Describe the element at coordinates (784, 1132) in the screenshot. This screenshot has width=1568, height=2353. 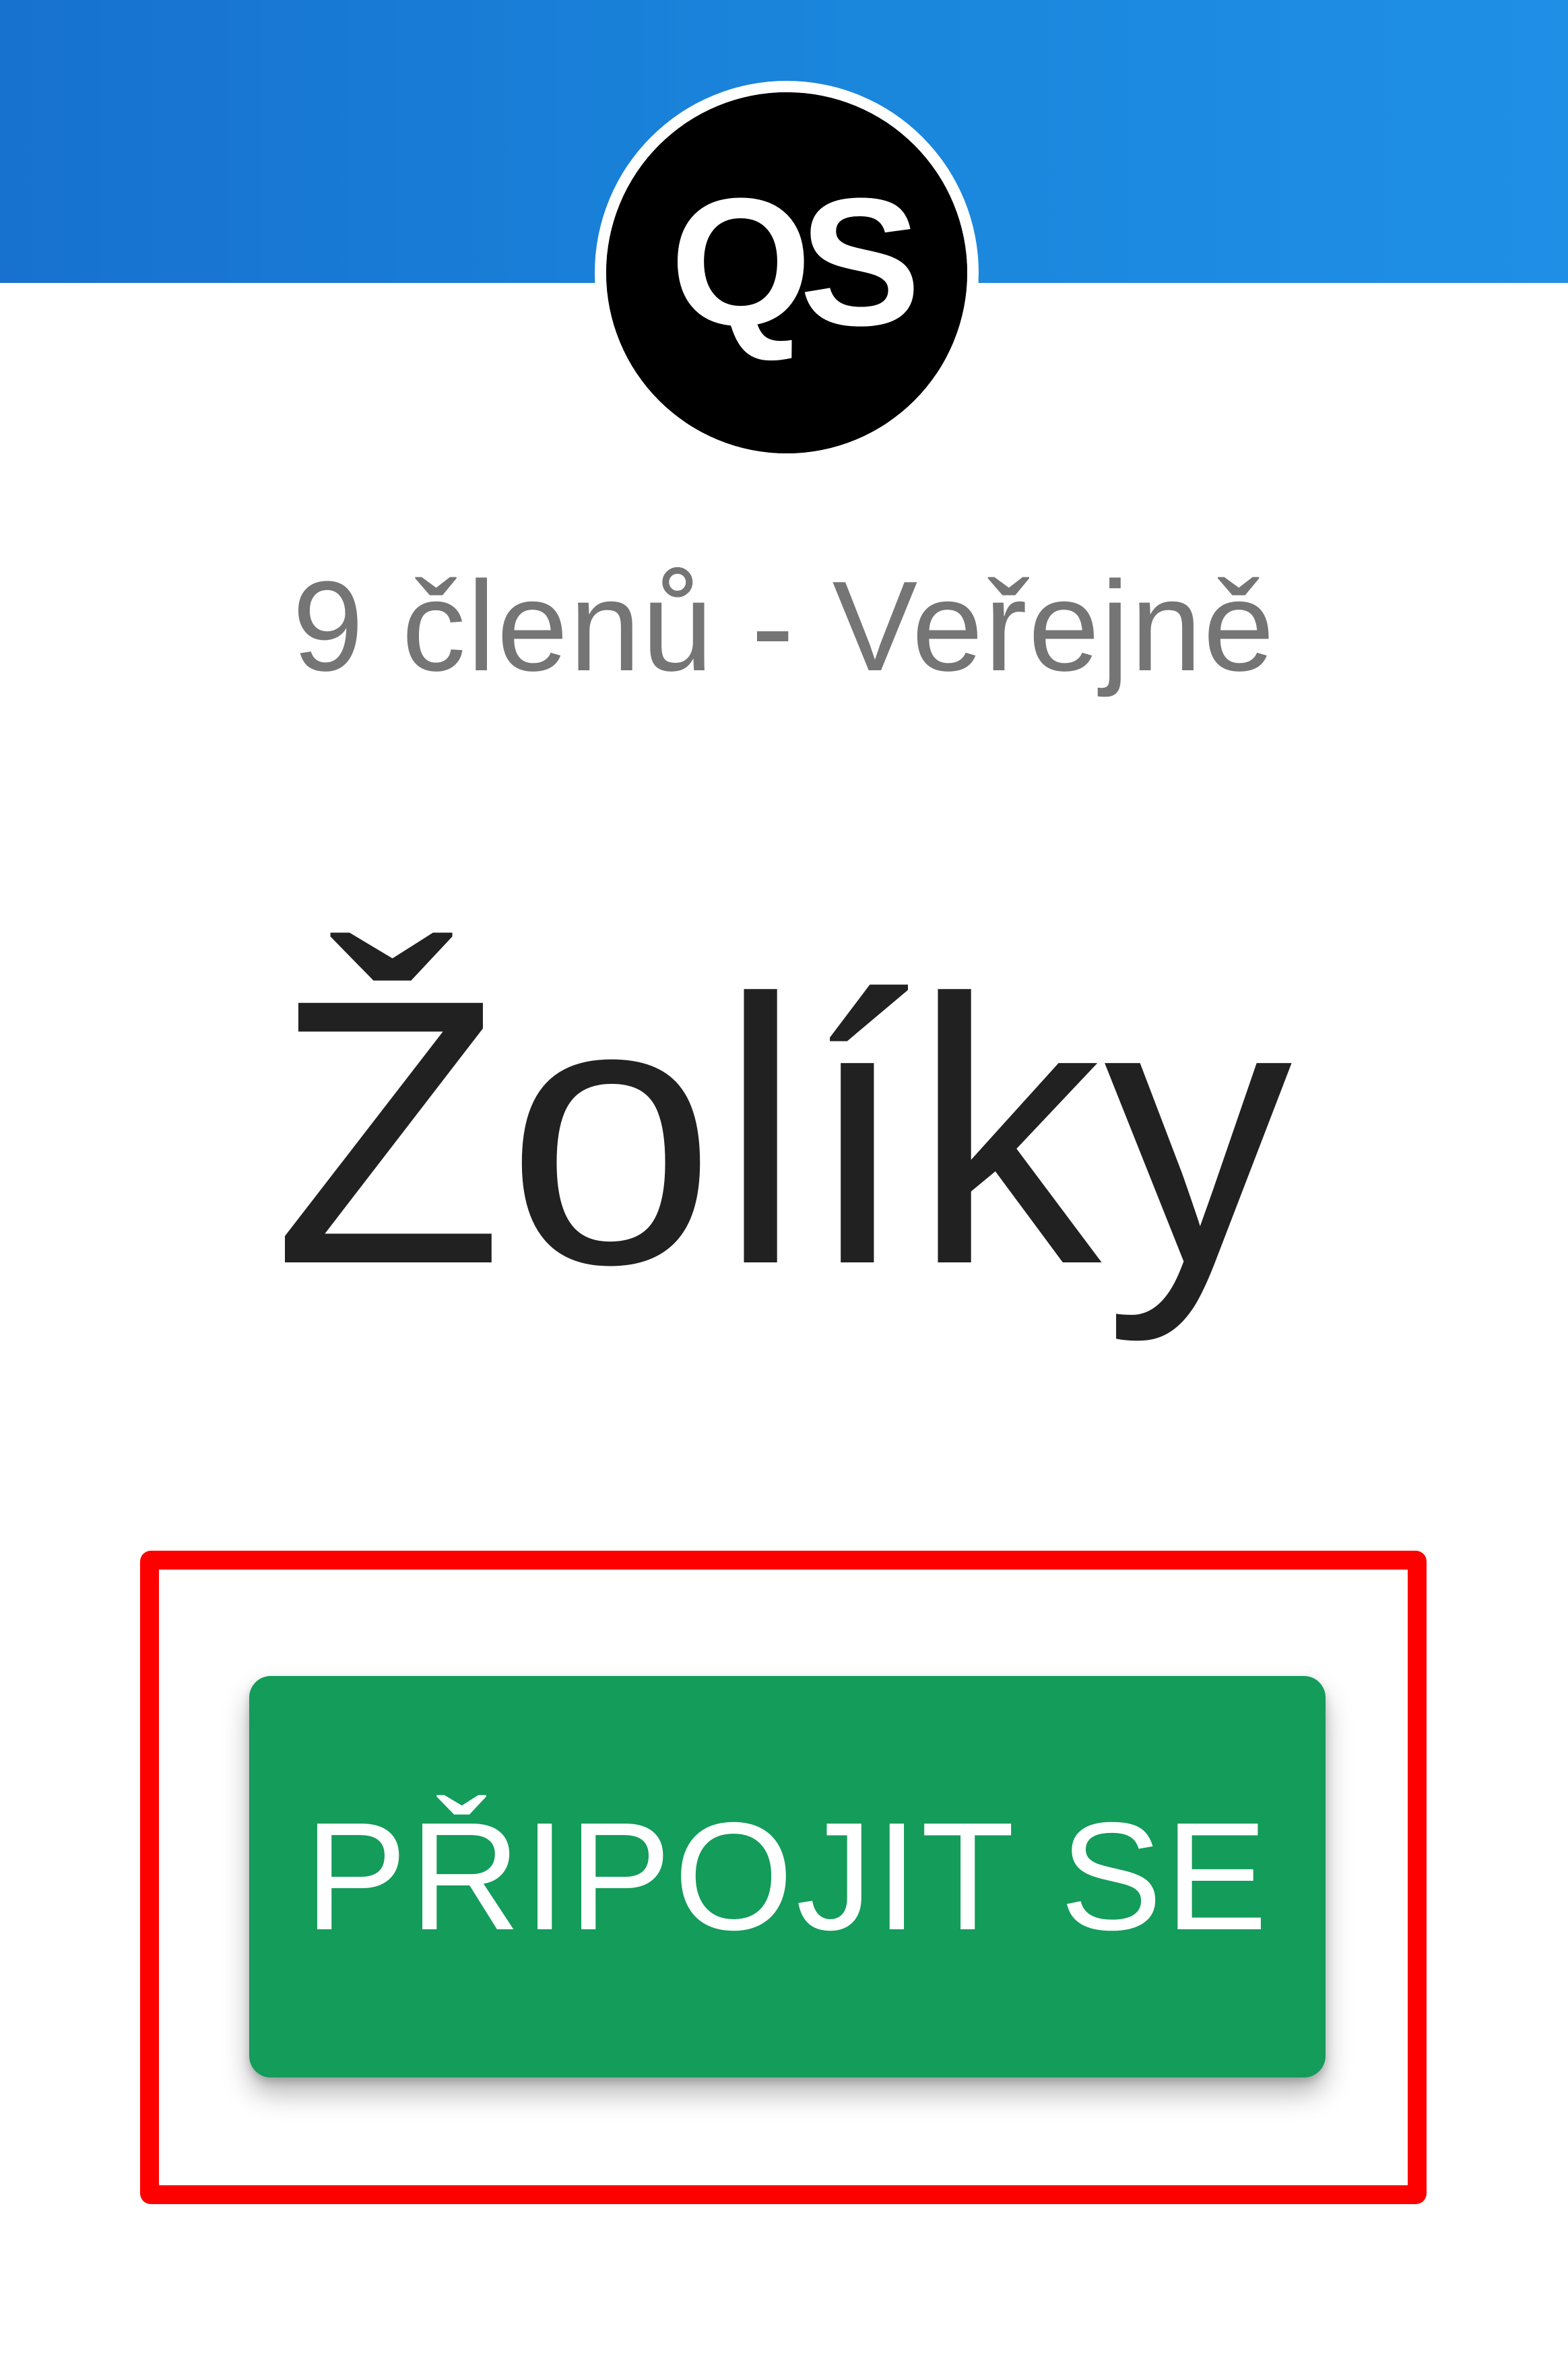
I see `group-title: Žolíky` at that location.